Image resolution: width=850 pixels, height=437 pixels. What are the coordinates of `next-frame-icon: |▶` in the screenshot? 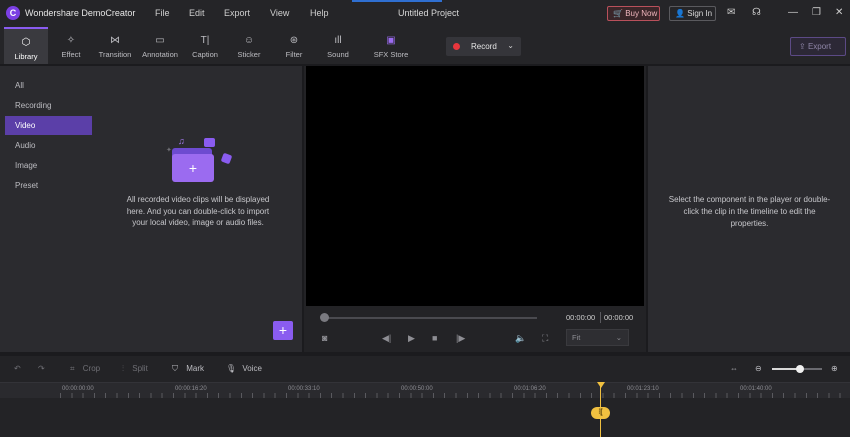 It's located at (460, 338).